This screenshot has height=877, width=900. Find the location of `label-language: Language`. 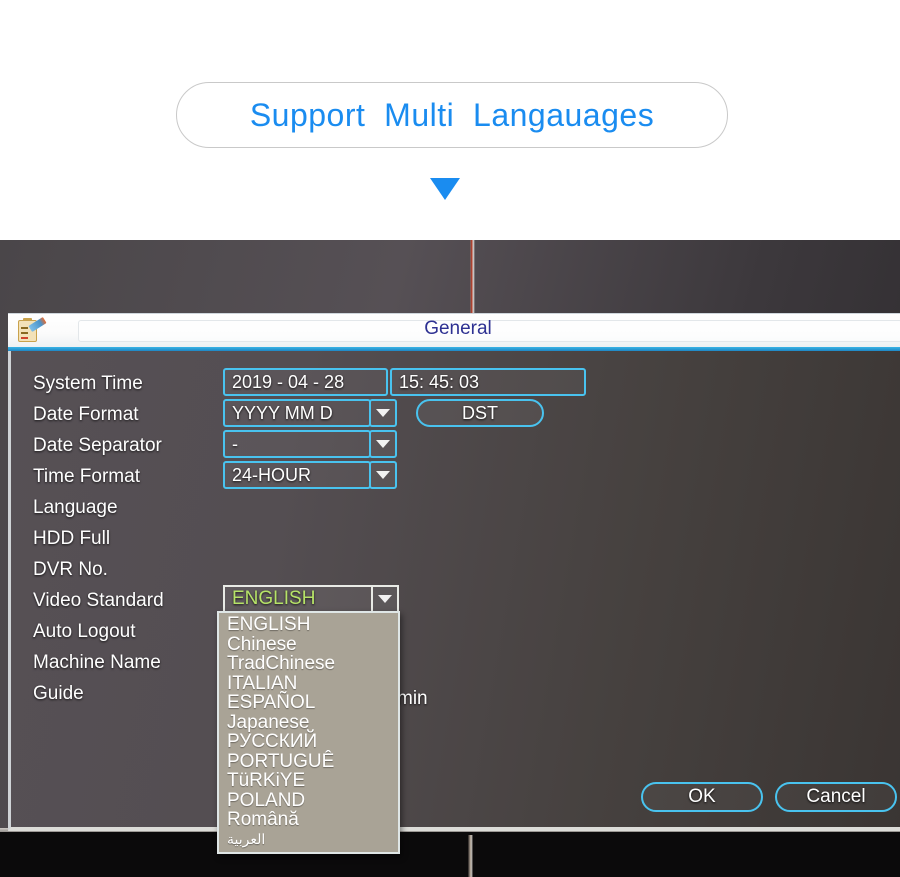

label-language: Language is located at coordinates (75, 507).